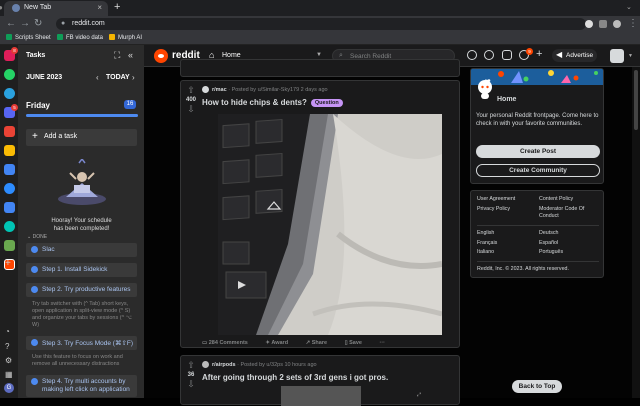 This screenshot has width=640, height=406. What do you see at coordinates (9, 207) in the screenshot?
I see `calendar-icon` at bounding box center [9, 207].